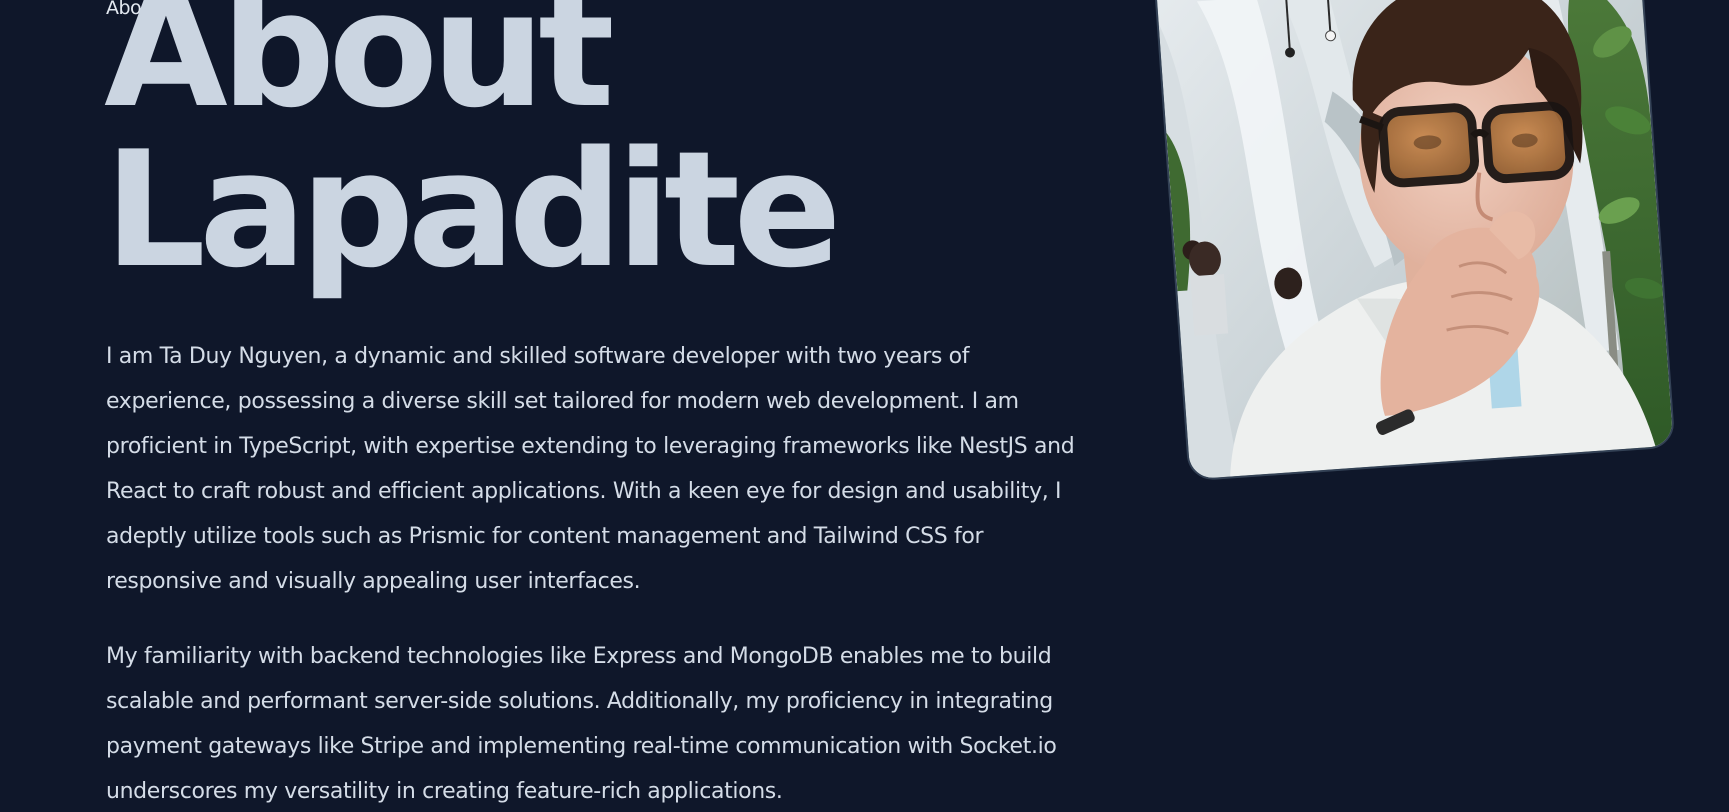 The height and width of the screenshot is (812, 1729). I want to click on page-title-line-1: About, so click(359, 71).